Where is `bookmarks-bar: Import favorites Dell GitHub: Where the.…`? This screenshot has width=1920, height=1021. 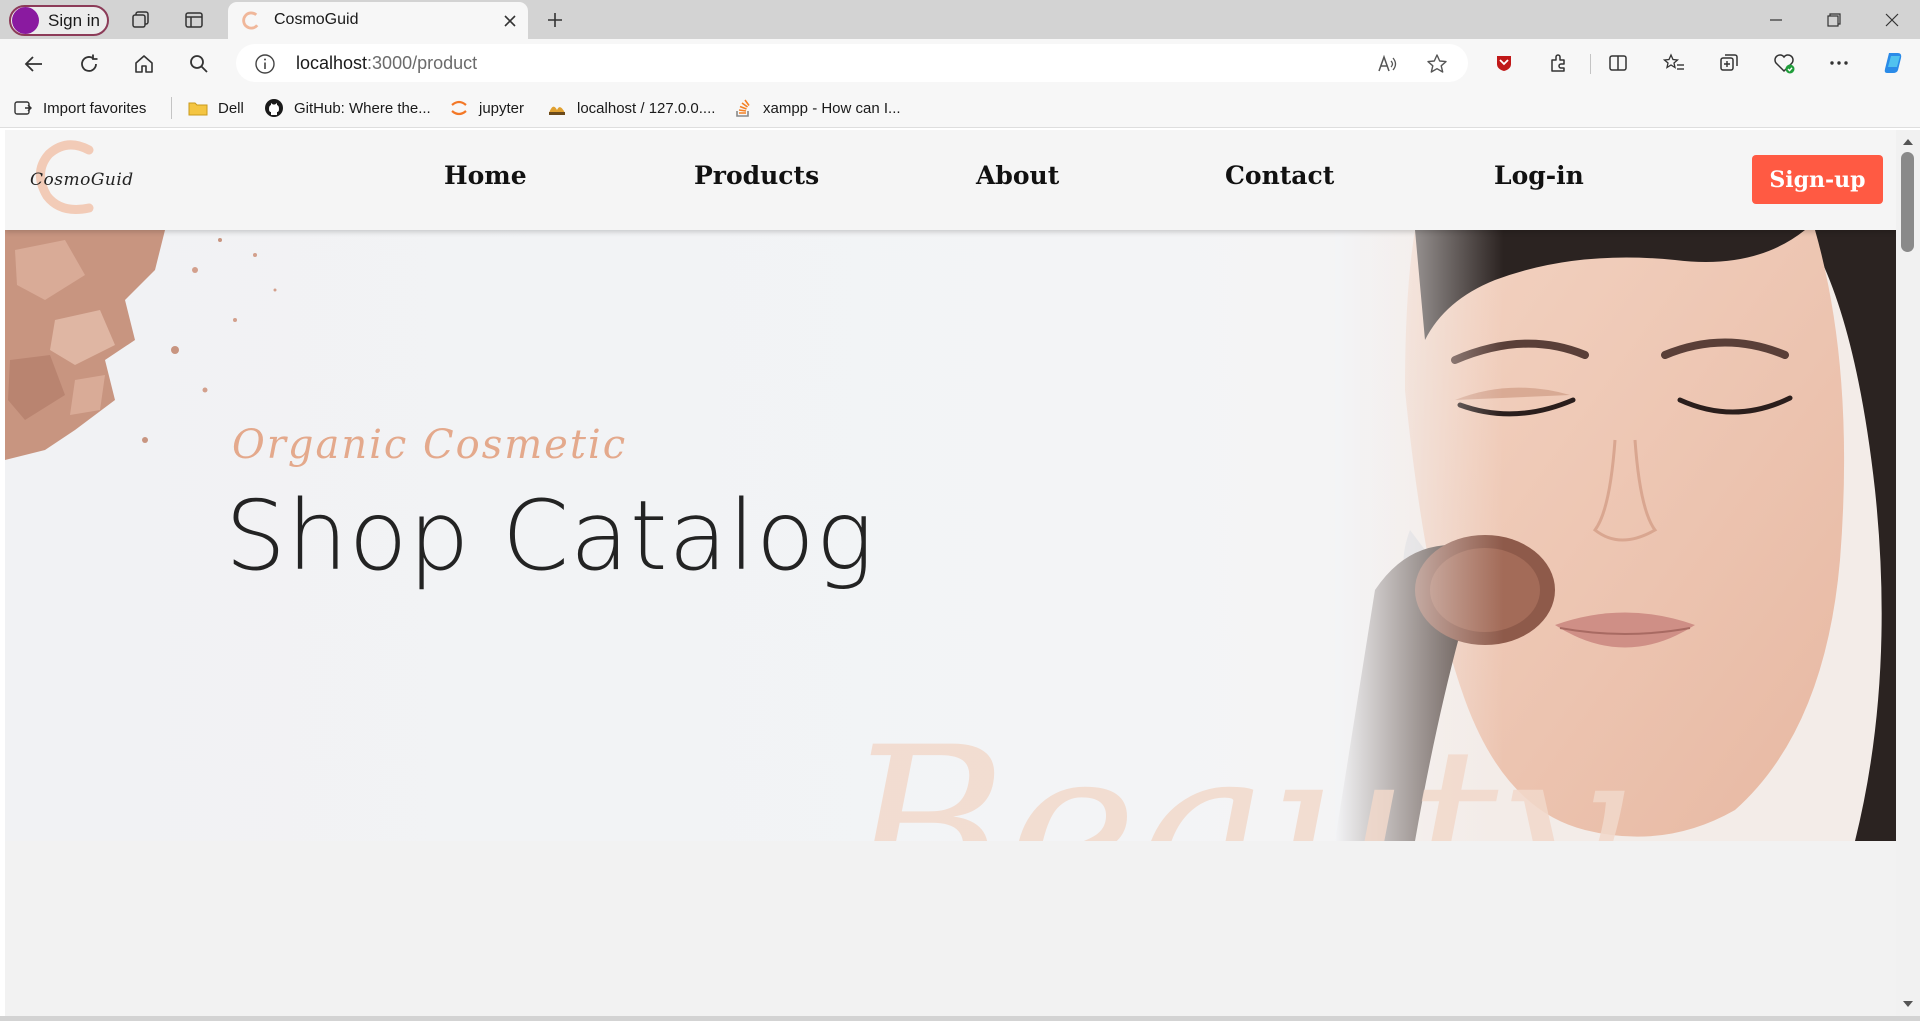 bookmarks-bar: Import favorites Dell GitHub: Where the.… is located at coordinates (960, 108).